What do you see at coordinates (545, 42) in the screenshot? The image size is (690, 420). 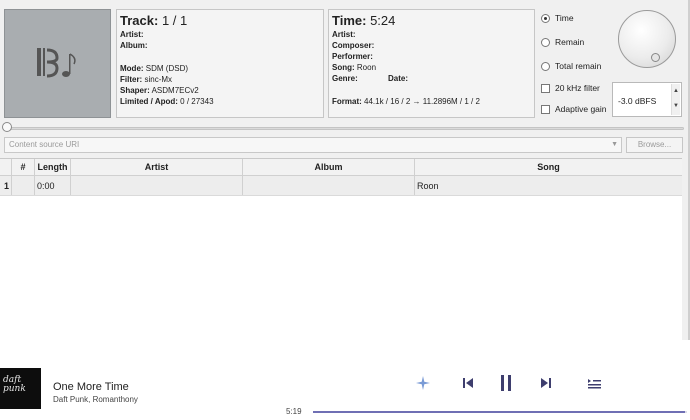 I see `radio-remain-indicator` at bounding box center [545, 42].